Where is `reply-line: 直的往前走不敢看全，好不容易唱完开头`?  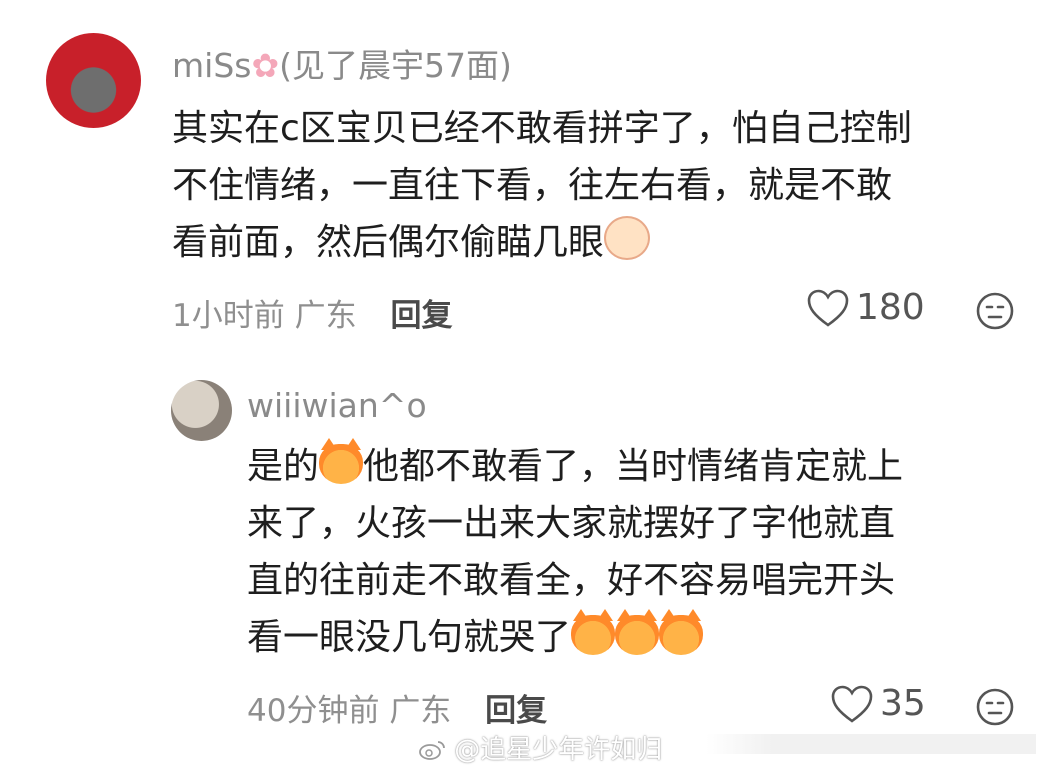 reply-line: 直的往前走不敢看全，好不容易唱完开头 is located at coordinates (571, 580).